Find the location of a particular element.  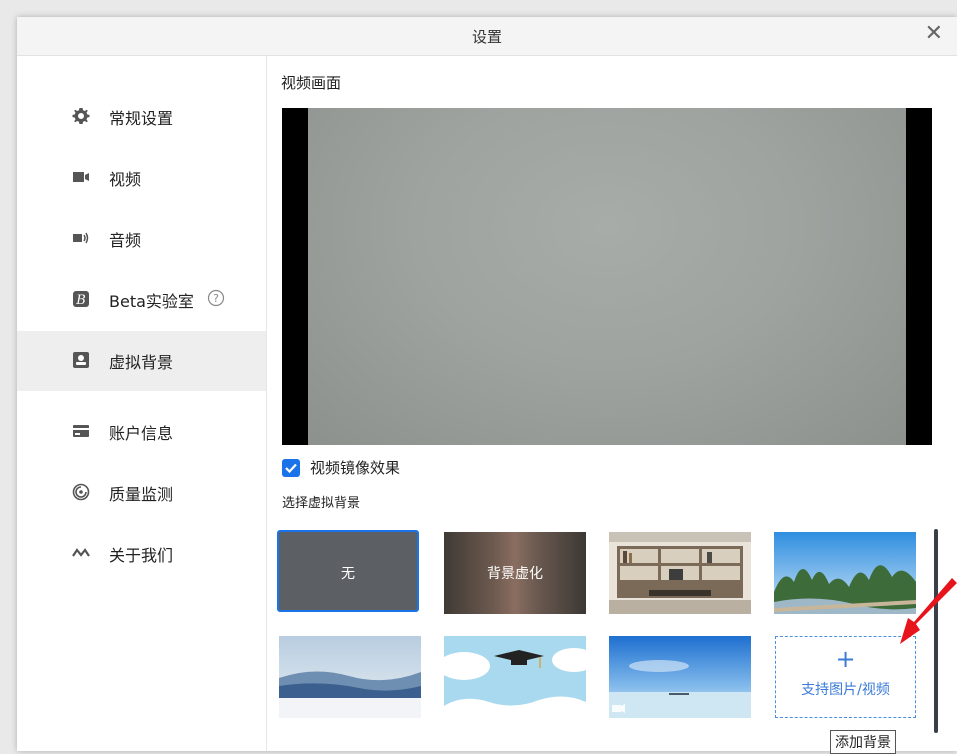

beta-icon: B is located at coordinates (81, 299).